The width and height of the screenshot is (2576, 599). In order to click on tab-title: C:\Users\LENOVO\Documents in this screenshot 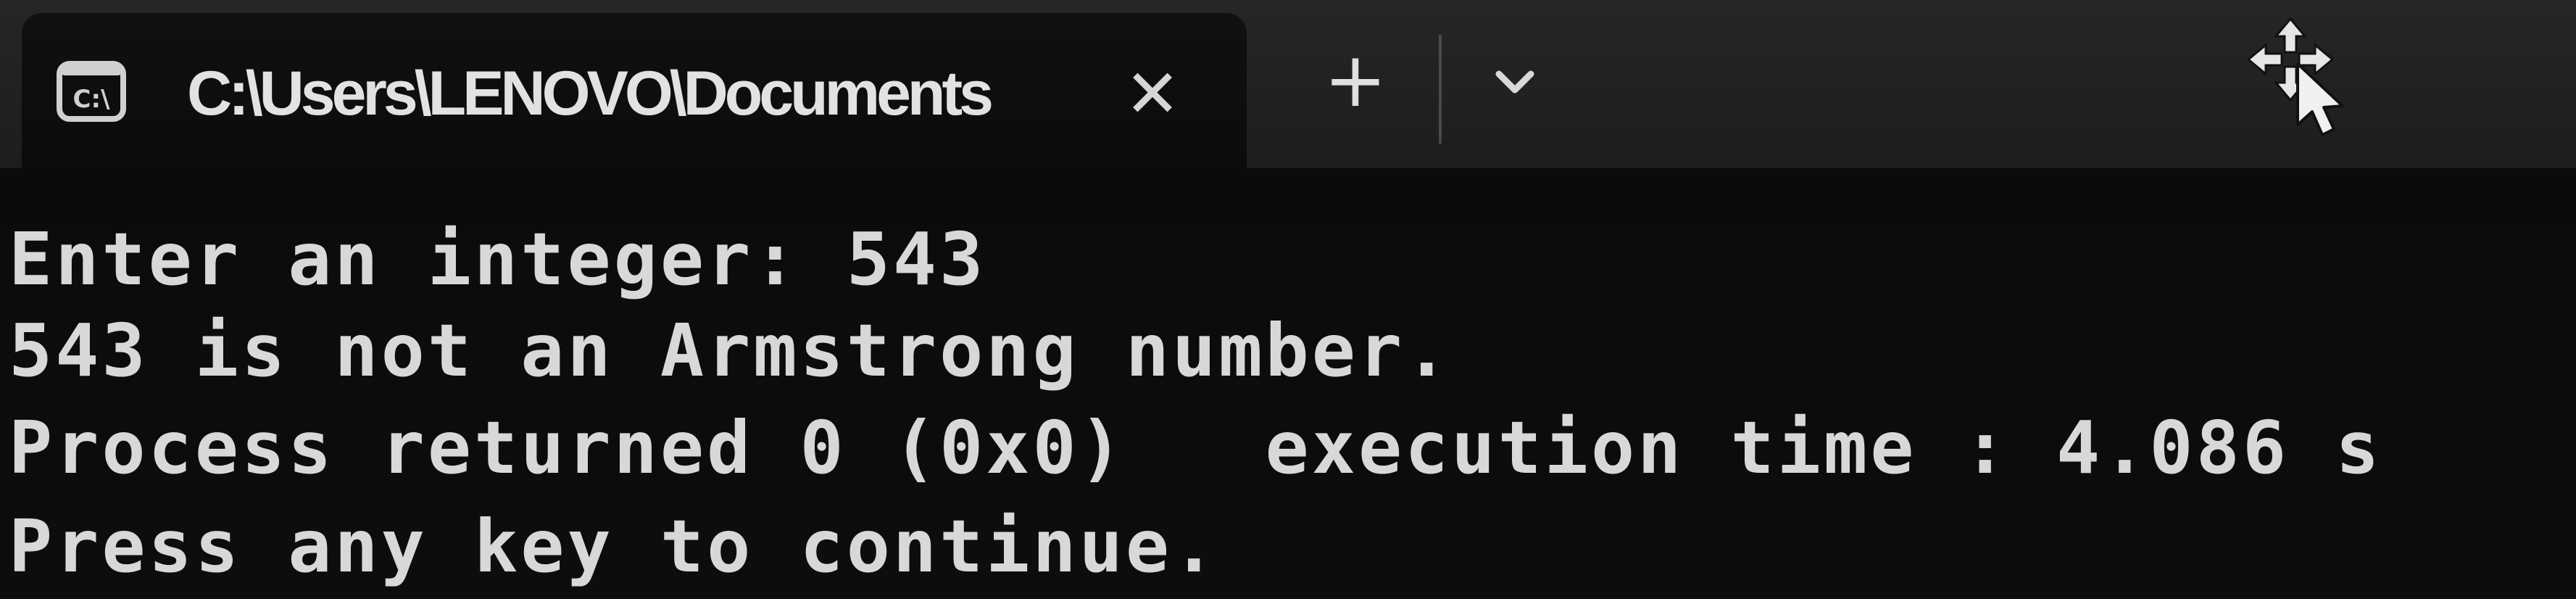, I will do `click(590, 93)`.